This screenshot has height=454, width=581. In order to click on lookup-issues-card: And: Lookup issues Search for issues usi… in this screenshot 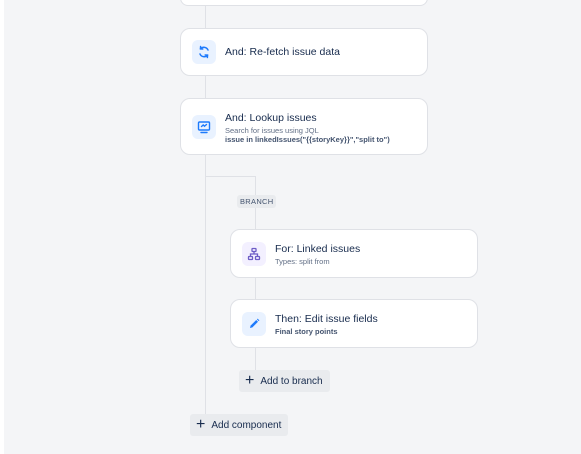, I will do `click(304, 126)`.